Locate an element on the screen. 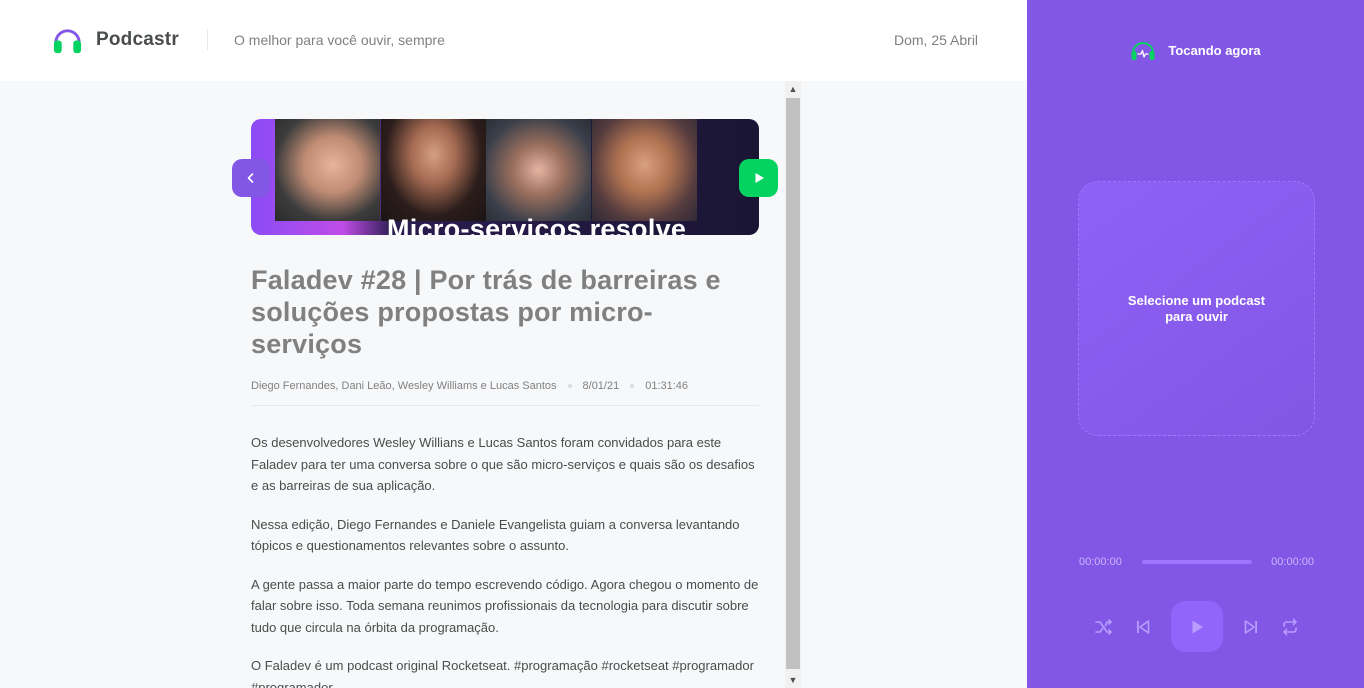 Image resolution: width=1364 pixels, height=688 pixels. episode-duration: 01:31:46 is located at coordinates (667, 386).